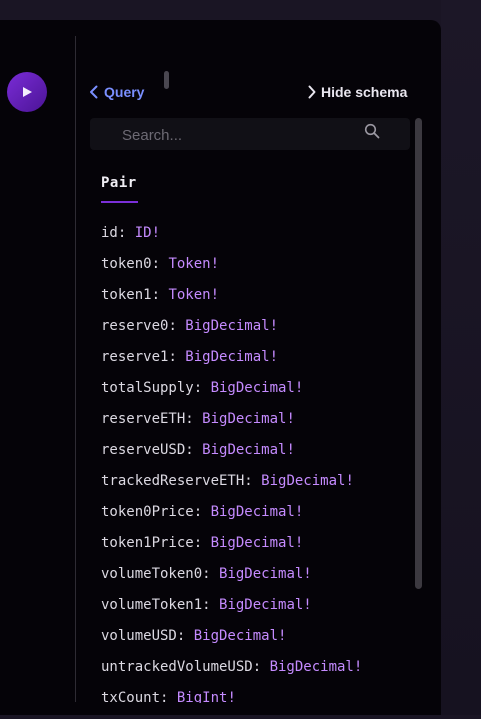 This screenshot has height=719, width=481. What do you see at coordinates (126, 295) in the screenshot?
I see `field-name: token1` at bounding box center [126, 295].